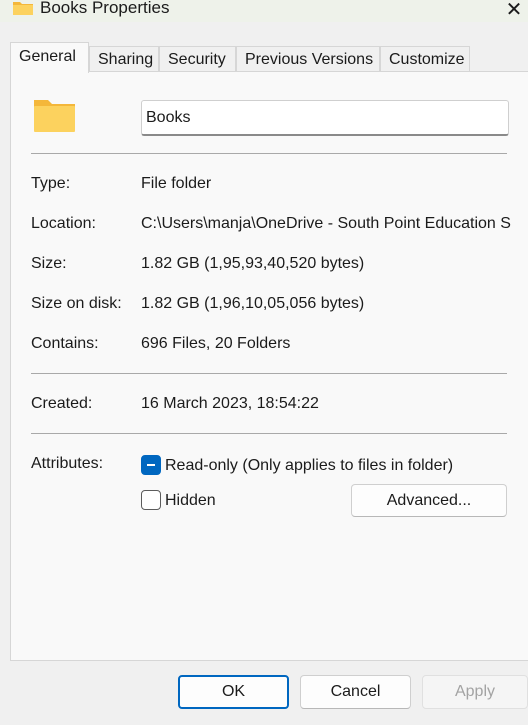 This screenshot has height=725, width=528. I want to click on window-title: Books Properties, so click(105, 8).